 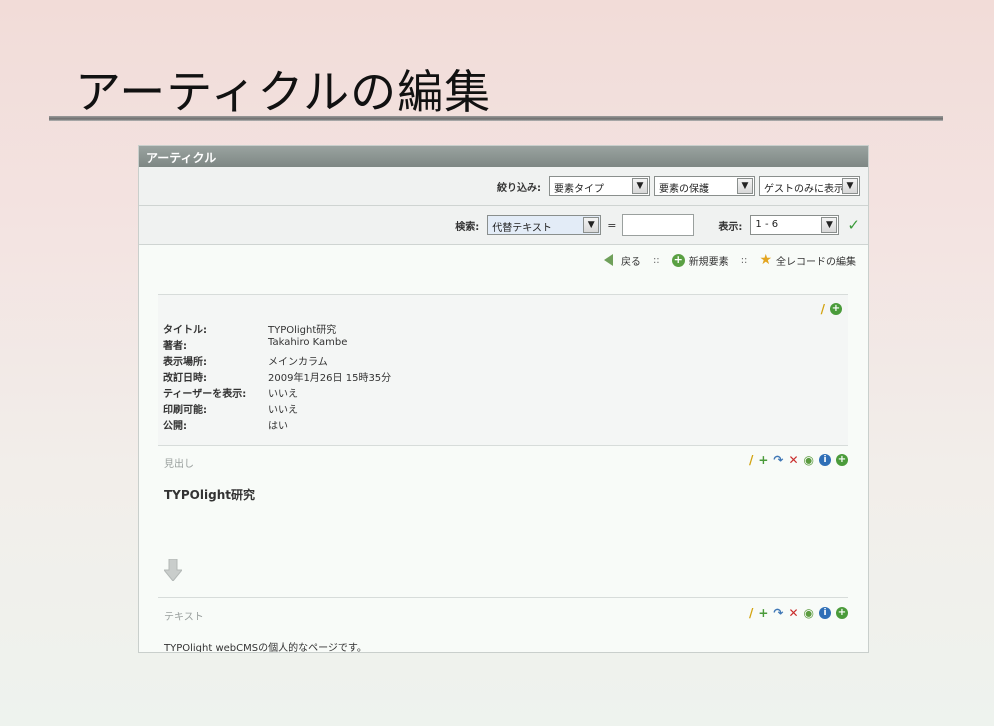 I want to click on slide-title: アーティクルの編集, so click(x=283, y=92).